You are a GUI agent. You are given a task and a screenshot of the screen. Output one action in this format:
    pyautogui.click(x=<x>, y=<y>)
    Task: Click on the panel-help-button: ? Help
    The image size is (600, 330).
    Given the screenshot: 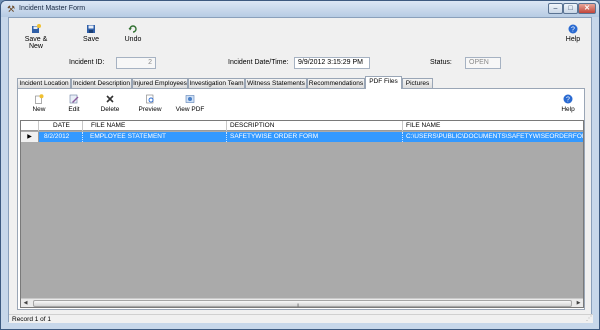 What is the action you would take?
    pyautogui.click(x=568, y=103)
    